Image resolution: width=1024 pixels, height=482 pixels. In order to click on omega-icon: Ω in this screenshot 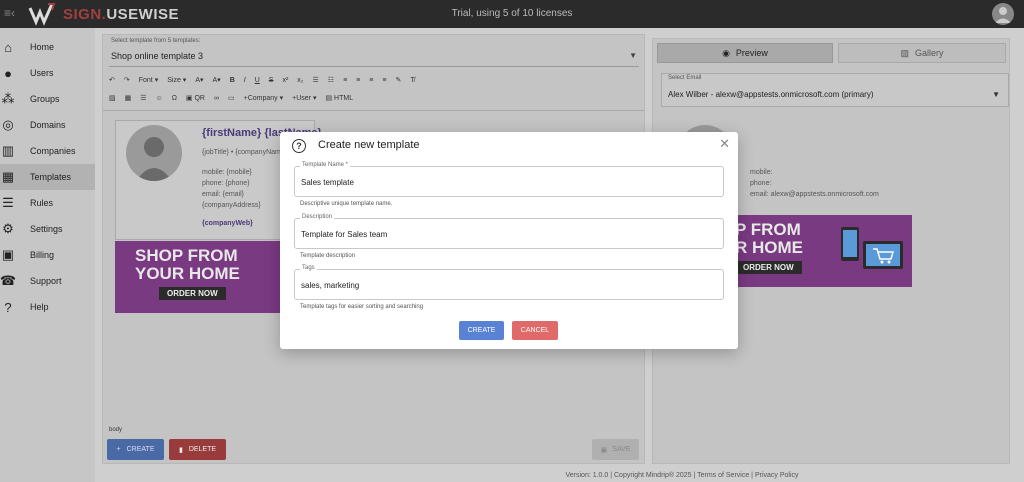, I will do `click(174, 98)`.